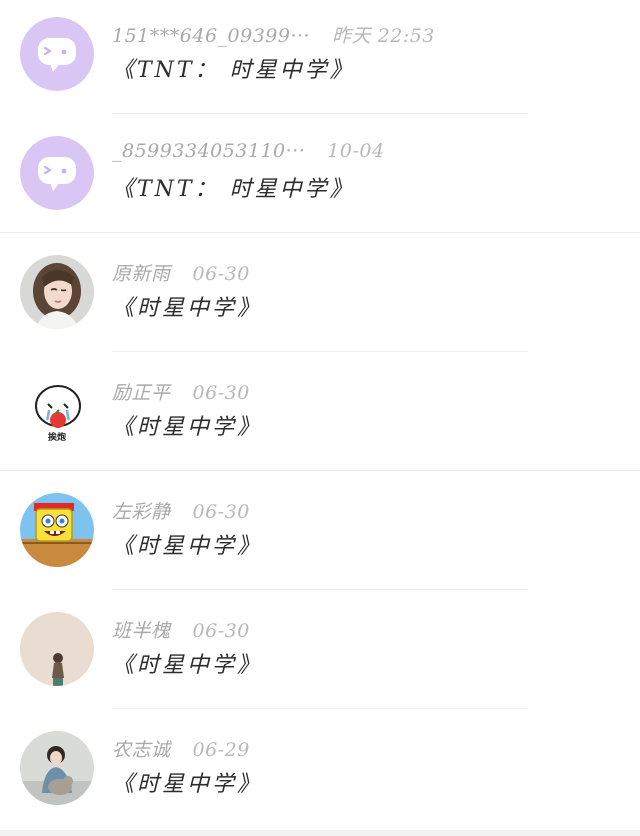  Describe the element at coordinates (320, 535) in the screenshot. I see `comment-item: 左彩静 06-30 《时星中学》` at that location.